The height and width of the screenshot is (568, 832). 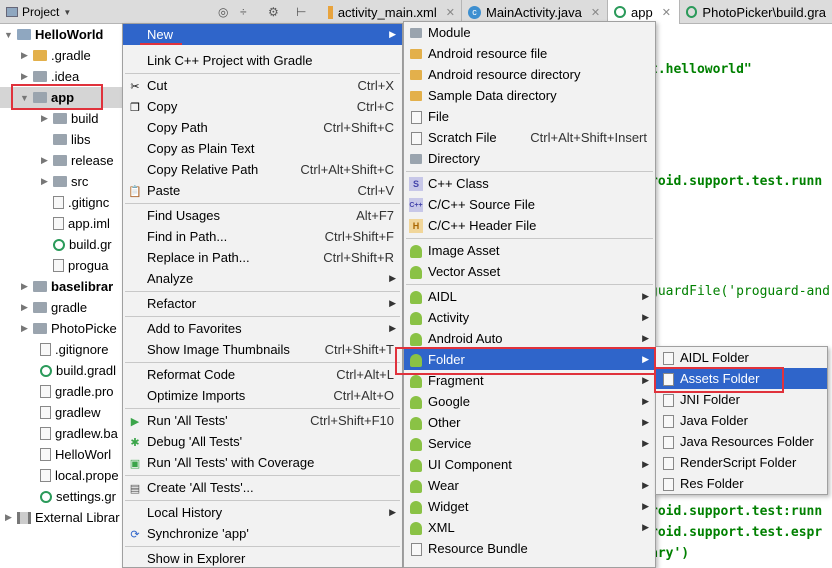 I want to click on menu-item-cpp-source-file: C++ C/C++ Source File, so click(x=529, y=204).